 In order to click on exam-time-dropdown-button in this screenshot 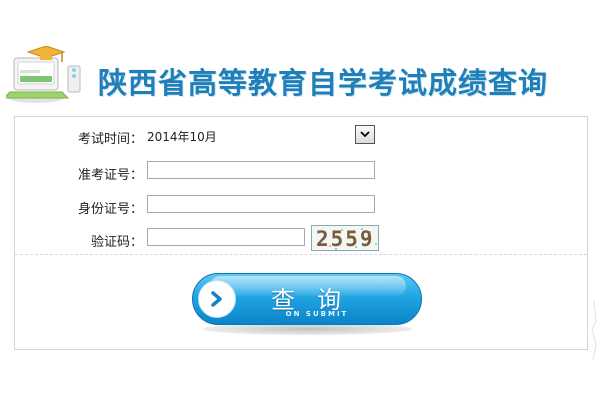, I will do `click(365, 134)`.